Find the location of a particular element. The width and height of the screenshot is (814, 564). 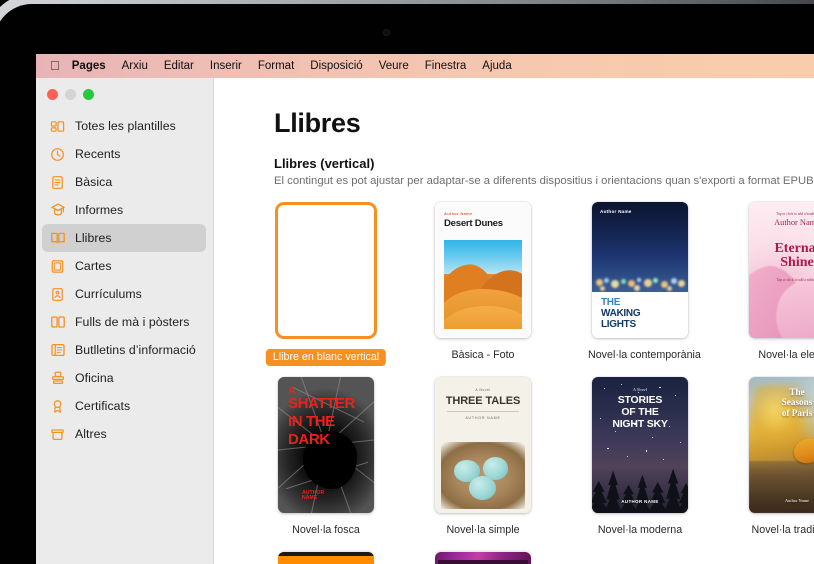

page-title: Llibres is located at coordinates (317, 123).